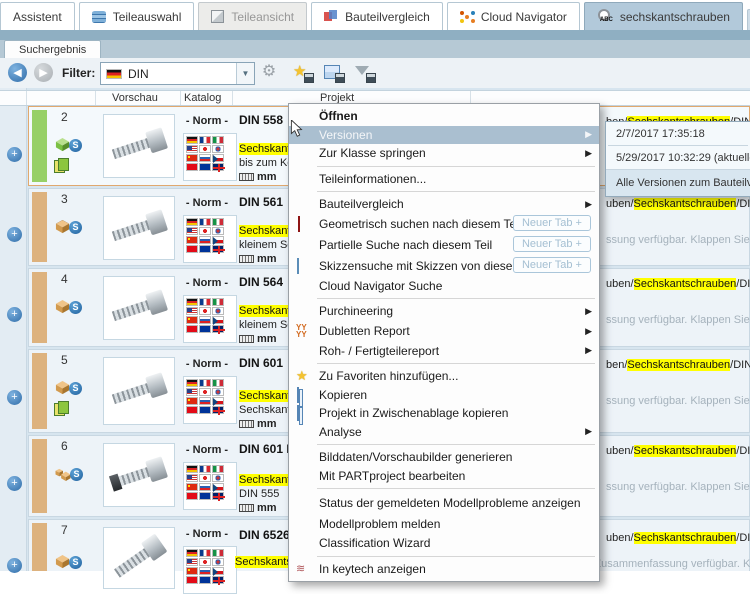  I want to click on column-header-katalog: Katalog, so click(202, 98).